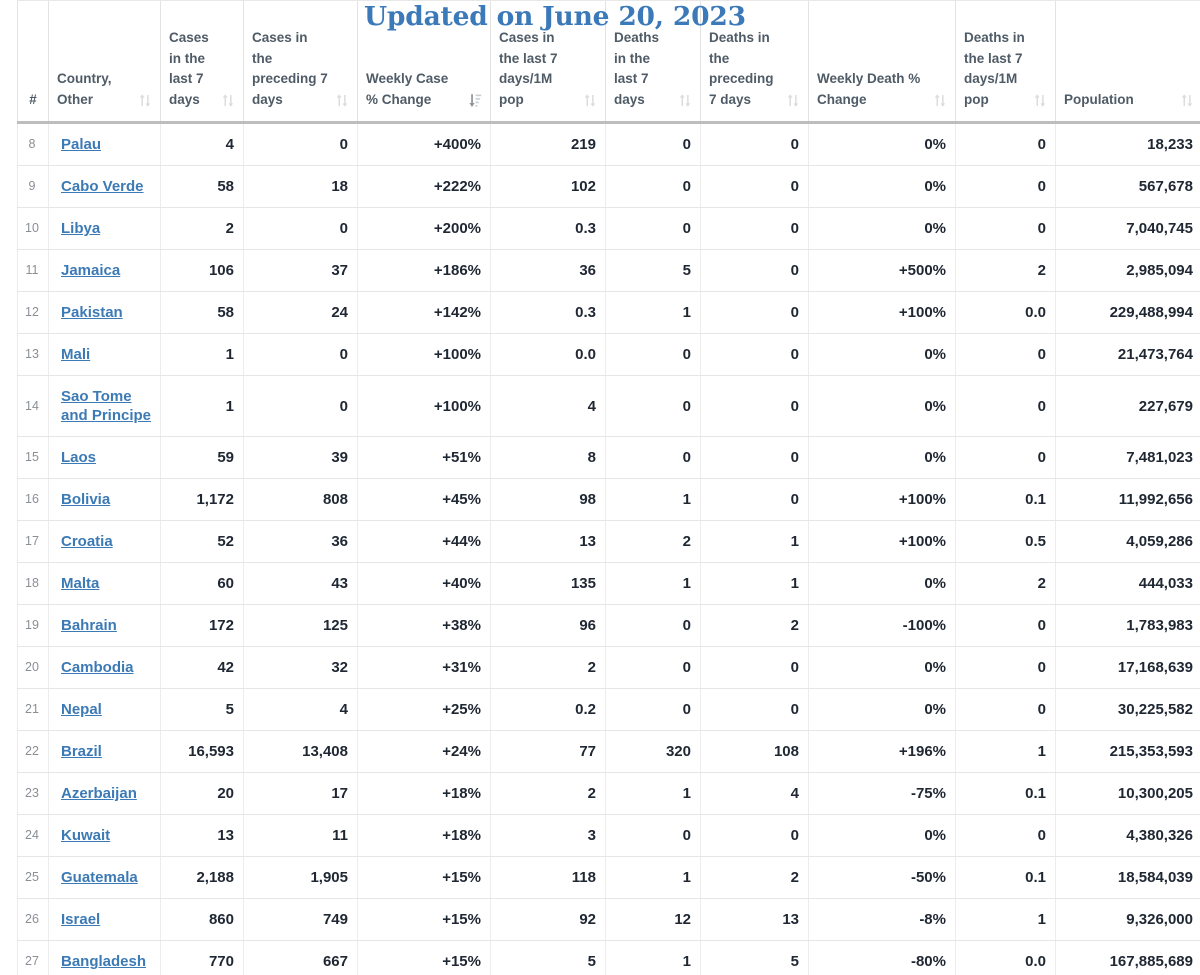 The image size is (1200, 975). I want to click on country-link: Palau, so click(81, 144).